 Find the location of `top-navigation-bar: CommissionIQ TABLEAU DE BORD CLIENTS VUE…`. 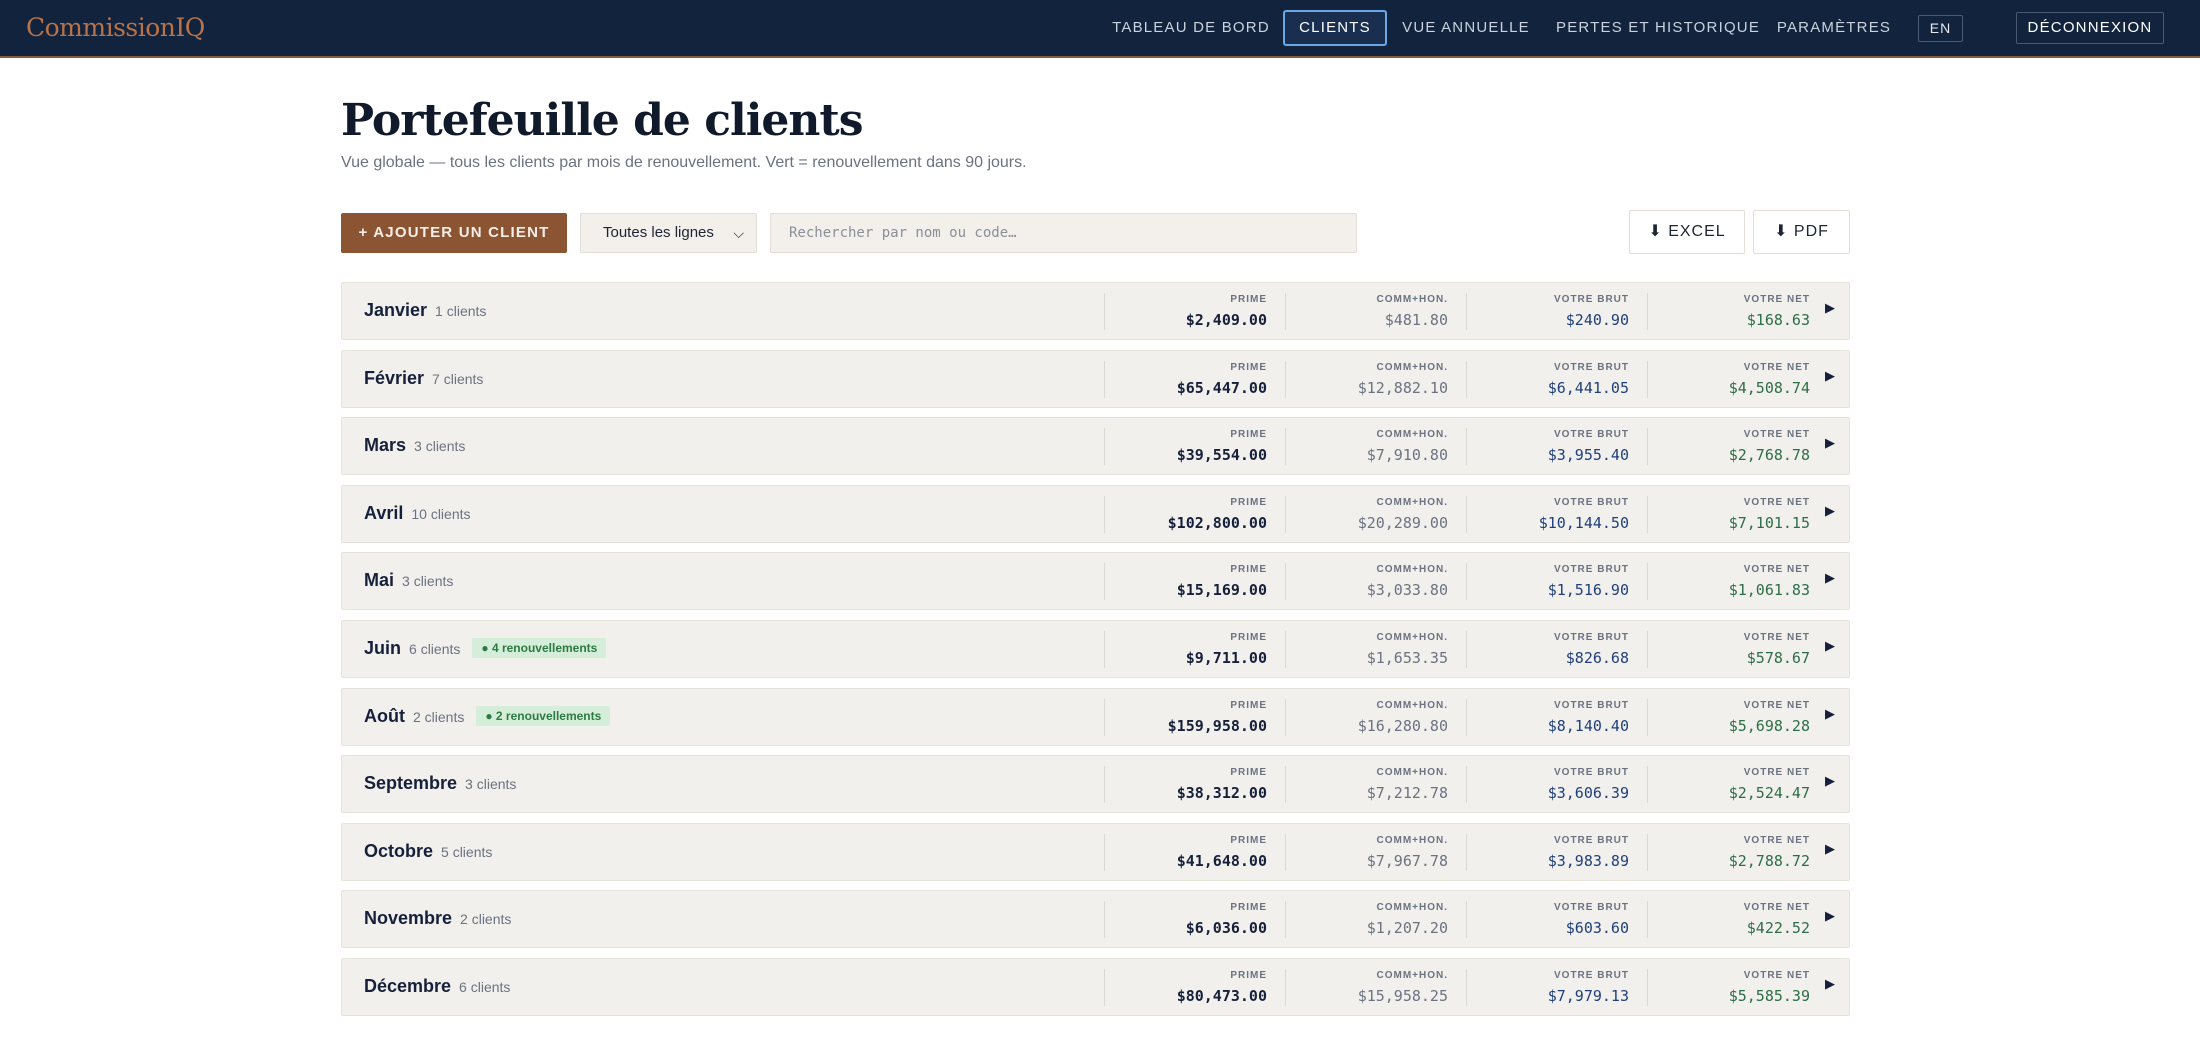

top-navigation-bar: CommissionIQ TABLEAU DE BORD CLIENTS VUE… is located at coordinates (1100, 29).